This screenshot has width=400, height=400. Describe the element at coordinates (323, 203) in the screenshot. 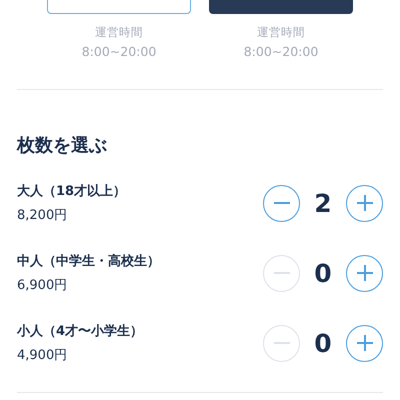

I see `ticket-count: 2` at that location.